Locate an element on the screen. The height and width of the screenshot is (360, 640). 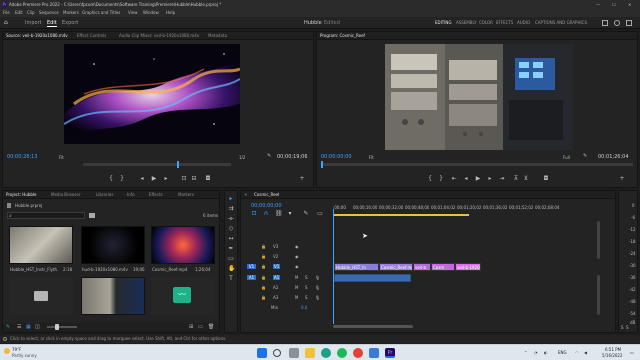
prog-play-icon: ▶ is located at coordinates (478, 179).